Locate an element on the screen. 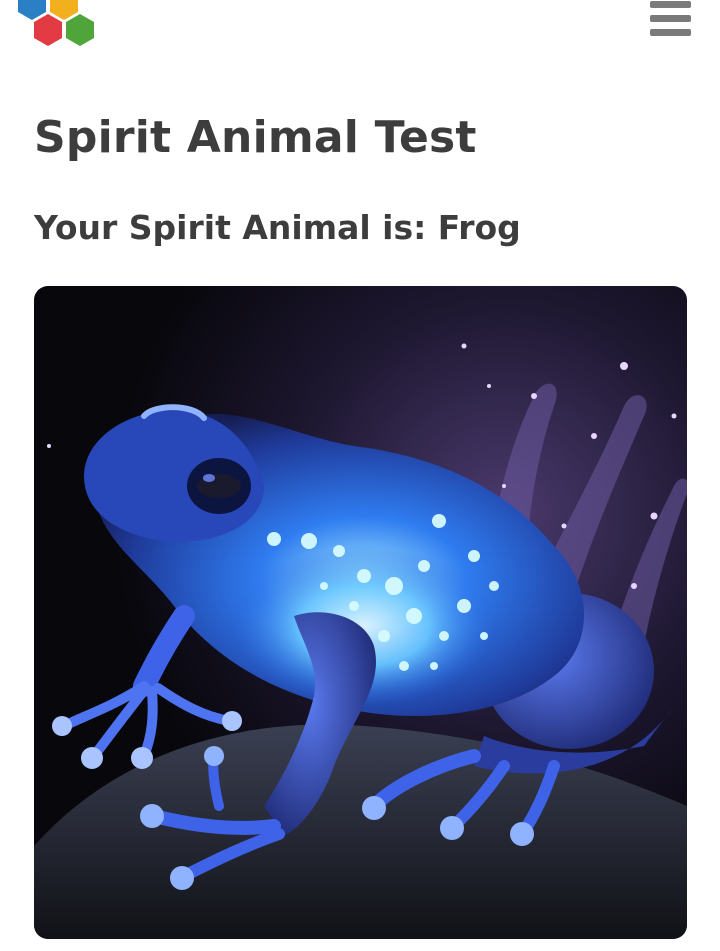 This screenshot has width=720, height=951. page-title: Spirit Animal Test is located at coordinates (255, 137).